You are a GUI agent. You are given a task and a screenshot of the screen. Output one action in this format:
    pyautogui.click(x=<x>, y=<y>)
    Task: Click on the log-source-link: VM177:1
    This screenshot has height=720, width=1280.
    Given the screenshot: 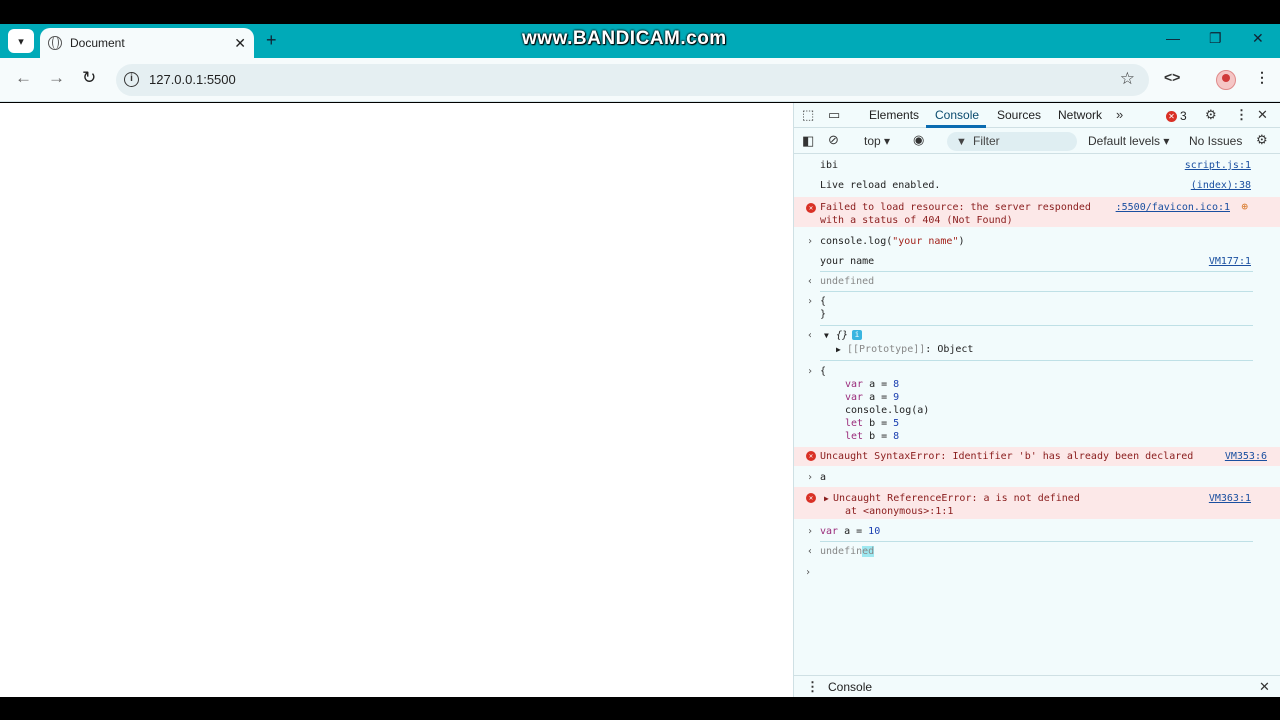 What is the action you would take?
    pyautogui.click(x=1230, y=261)
    